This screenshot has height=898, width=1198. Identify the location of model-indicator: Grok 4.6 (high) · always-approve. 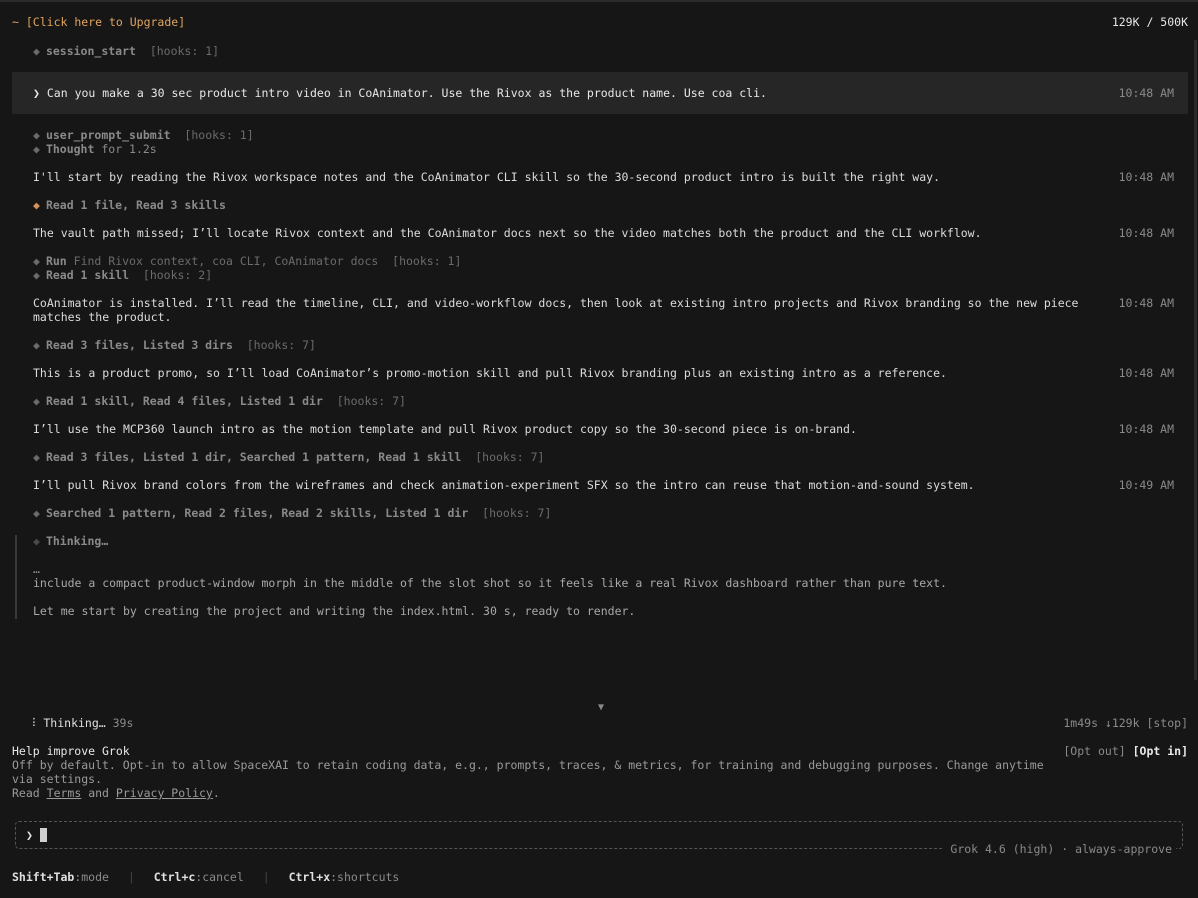
(1060, 849).